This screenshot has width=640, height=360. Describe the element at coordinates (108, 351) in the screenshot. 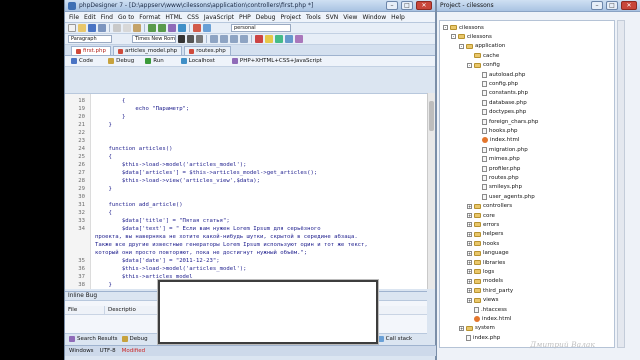

I see `status-encoding: UTF-8` at that location.